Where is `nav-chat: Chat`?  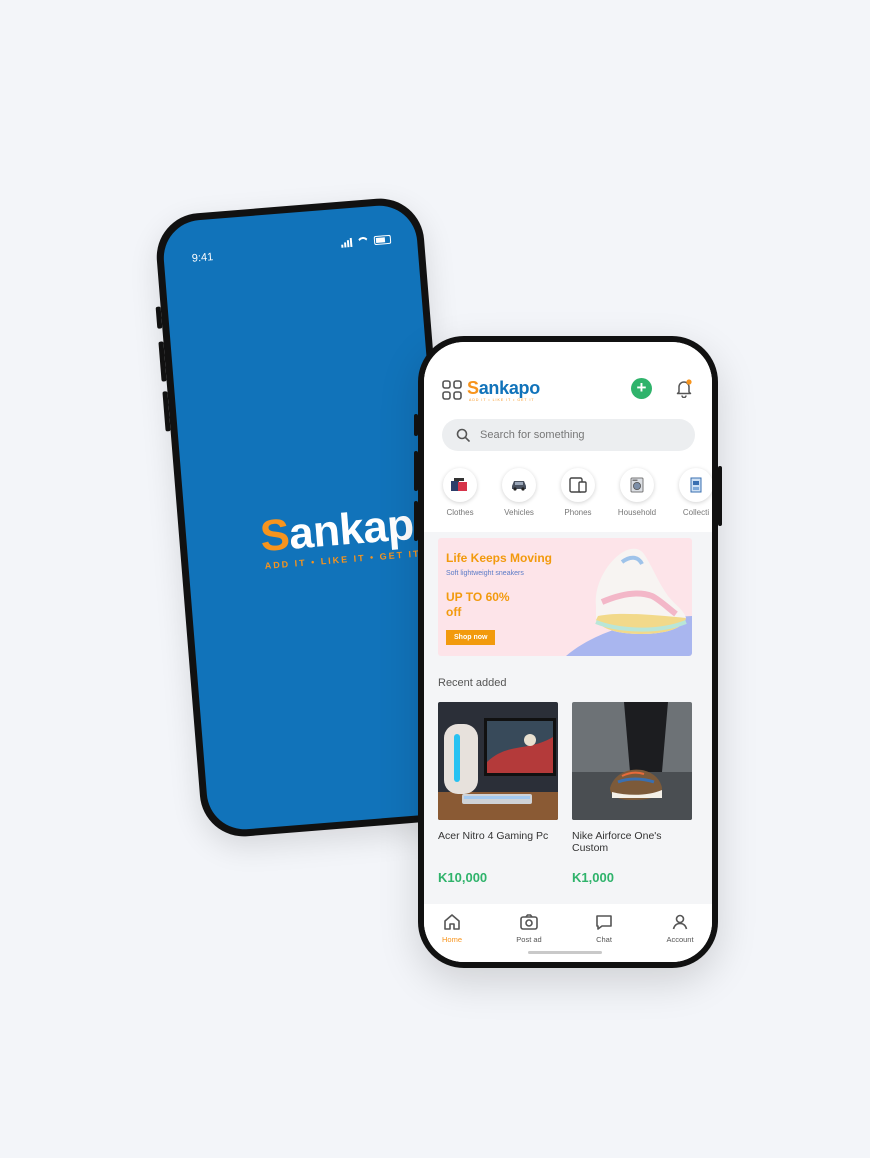 nav-chat: Chat is located at coordinates (604, 928).